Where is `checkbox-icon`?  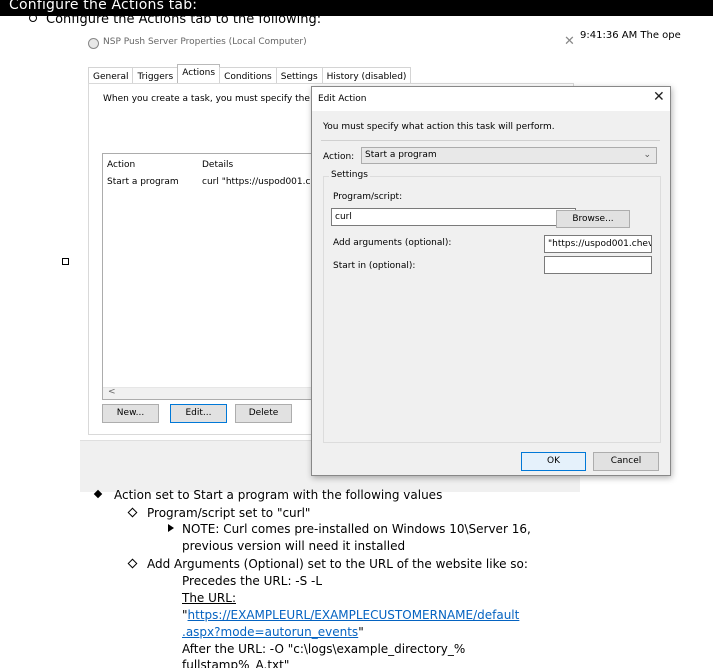 checkbox-icon is located at coordinates (65, 261).